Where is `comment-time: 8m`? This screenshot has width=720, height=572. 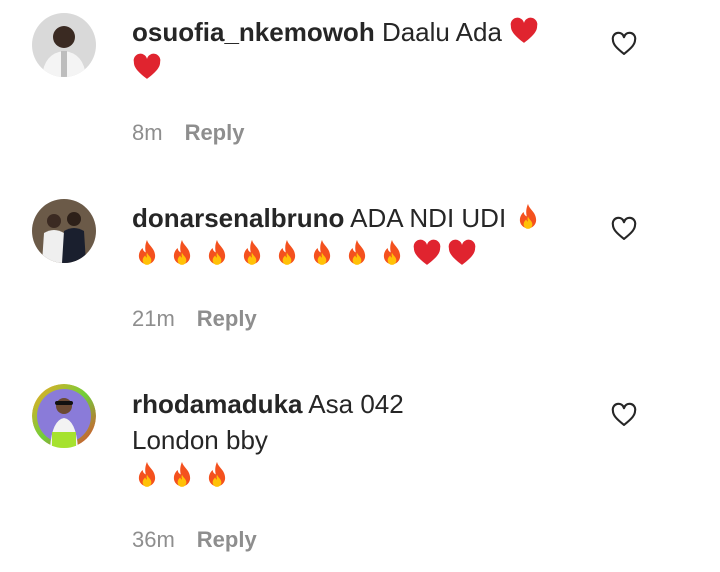
comment-time: 8m is located at coordinates (147, 132).